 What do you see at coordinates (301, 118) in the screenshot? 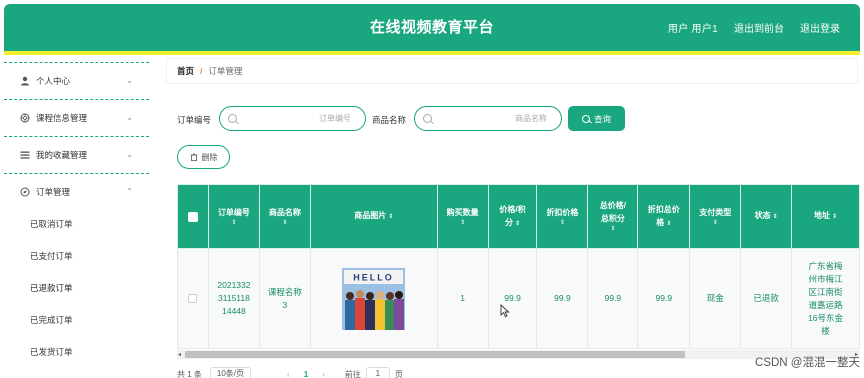
I see `order-no-input` at bounding box center [301, 118].